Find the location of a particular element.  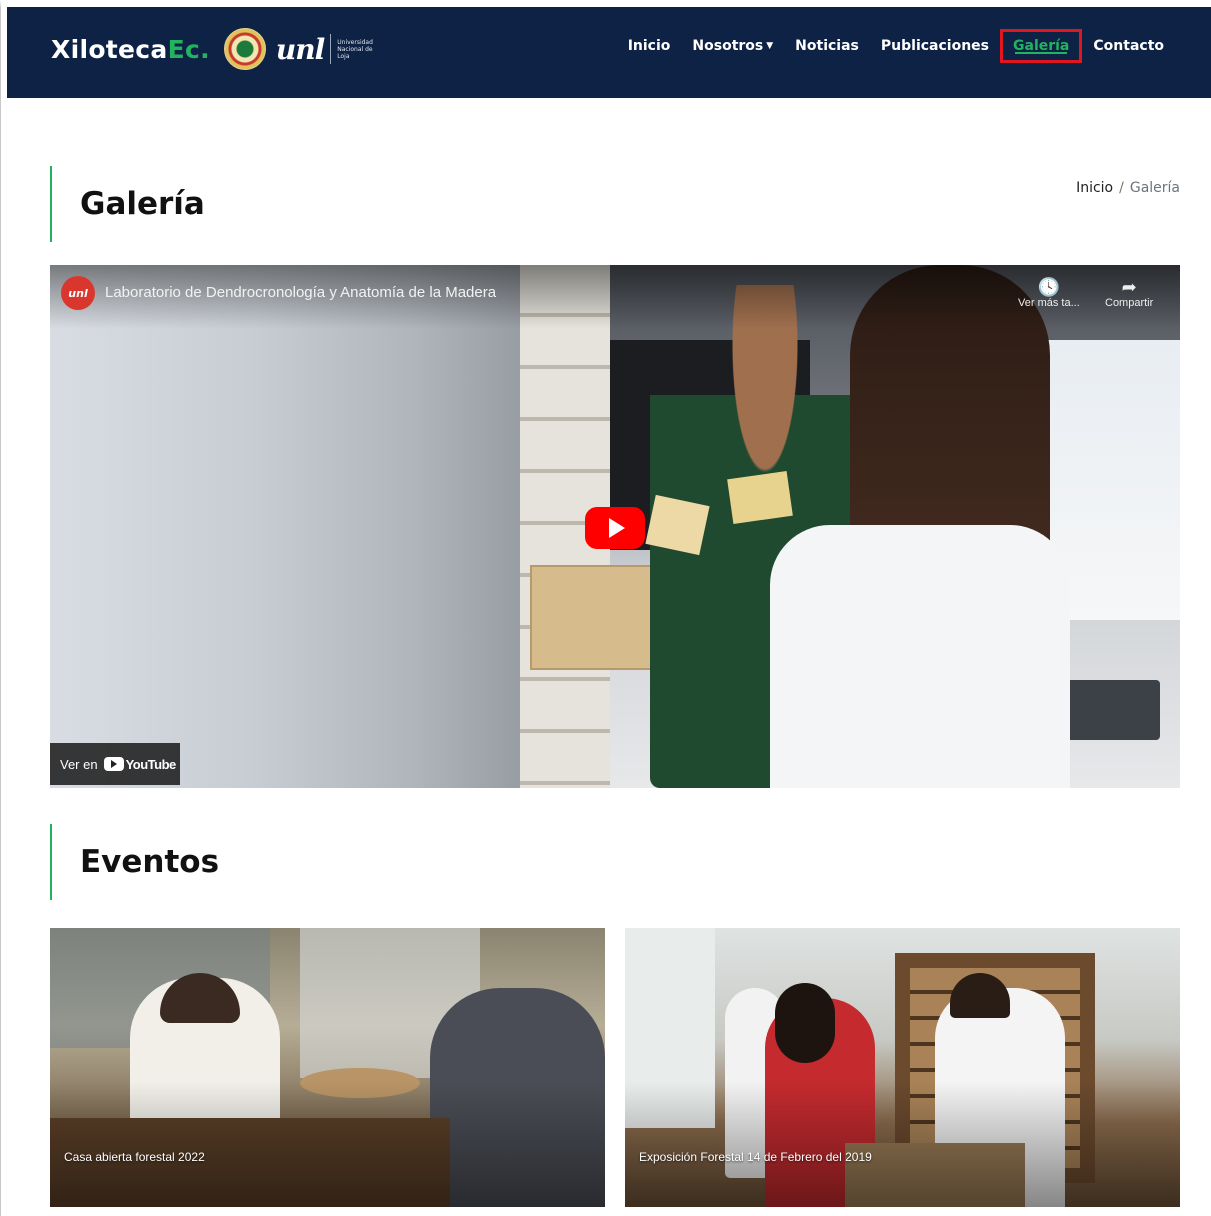

events-section-title-block: Eventos is located at coordinates (134, 862).